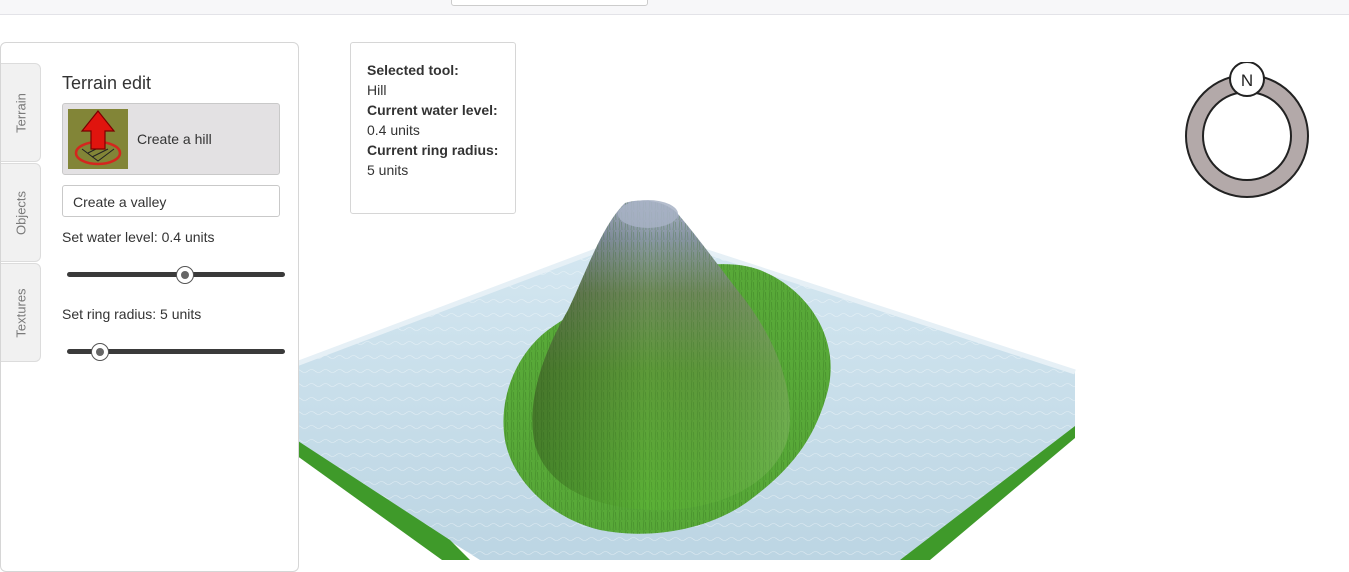  I want to click on selected-tool-value: Hill, so click(377, 90).